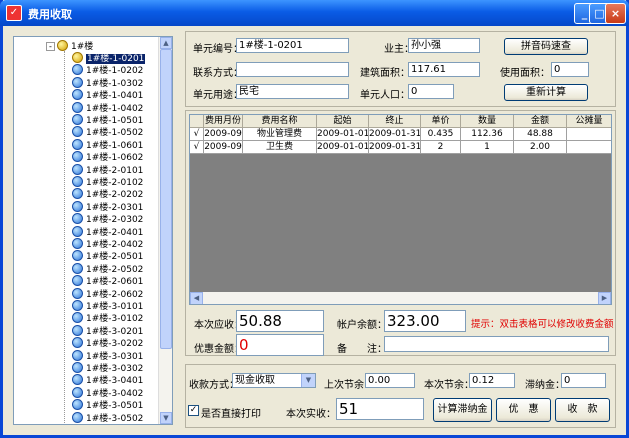 The height and width of the screenshot is (438, 629). What do you see at coordinates (487, 134) in the screenshot?
I see `table-cell: 112.36` at bounding box center [487, 134].